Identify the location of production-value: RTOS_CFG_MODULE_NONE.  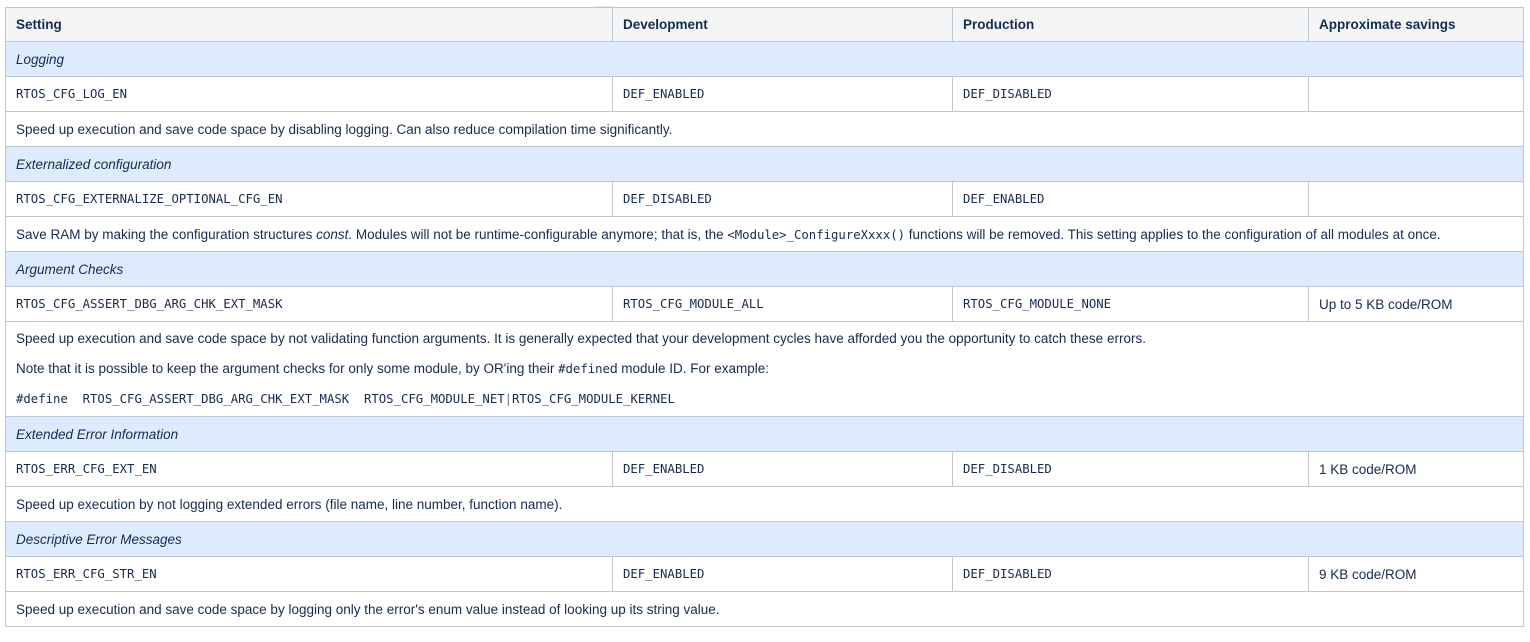
(1130, 304).